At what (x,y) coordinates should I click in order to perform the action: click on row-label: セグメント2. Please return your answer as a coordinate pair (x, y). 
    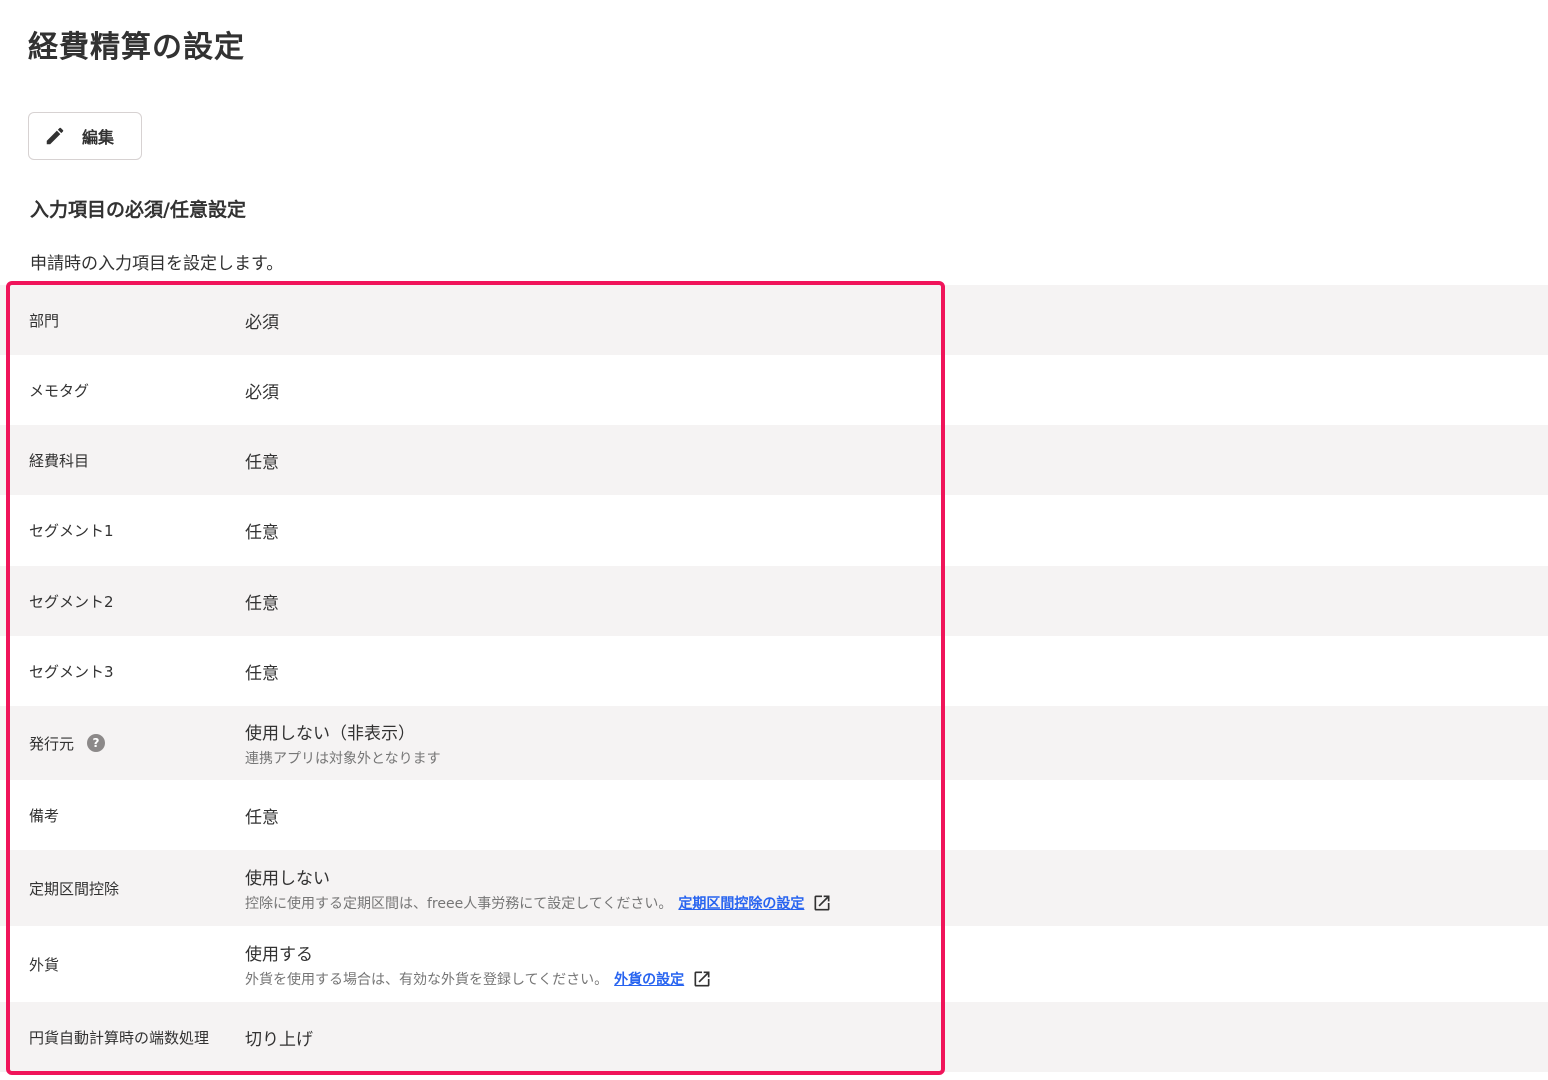
    Looking at the image, I should click on (71, 601).